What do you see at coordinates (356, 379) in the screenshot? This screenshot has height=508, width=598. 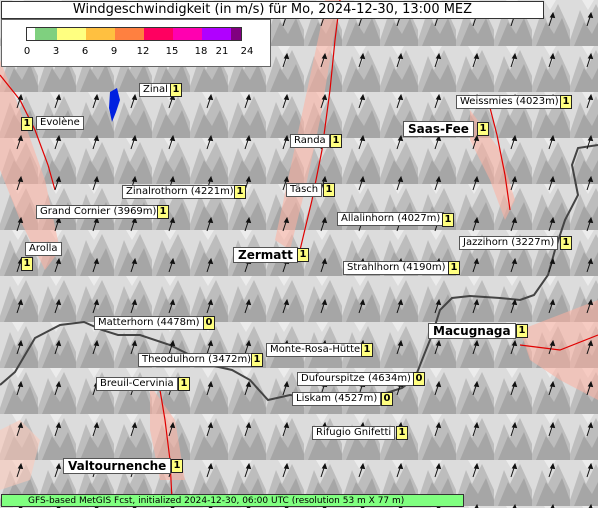 I see `place-label: Dufourspitze (4634m)` at bounding box center [356, 379].